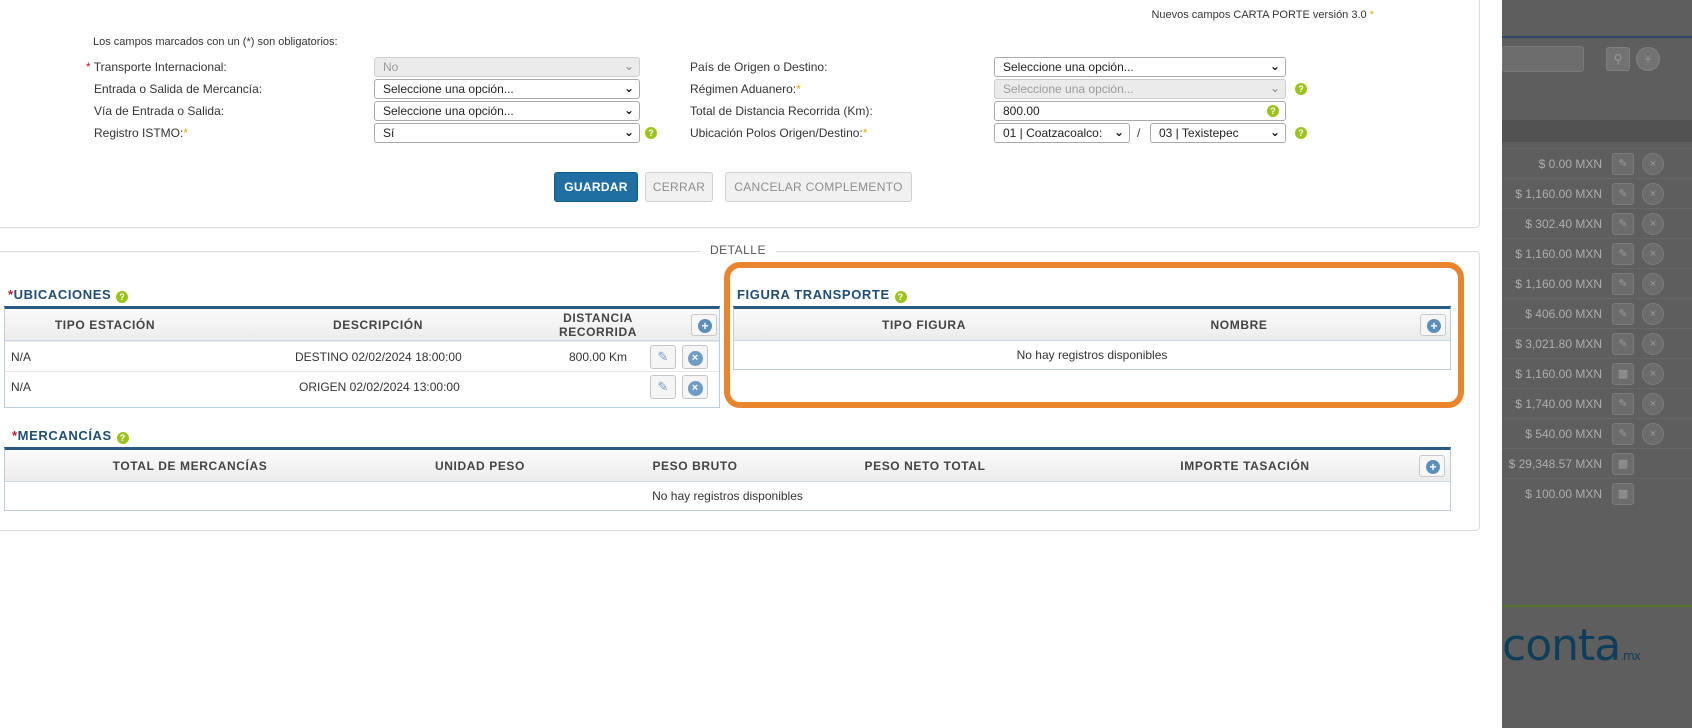 This screenshot has width=1692, height=728. I want to click on bg-amount: $ 100.00 MXN, so click(1563, 494).